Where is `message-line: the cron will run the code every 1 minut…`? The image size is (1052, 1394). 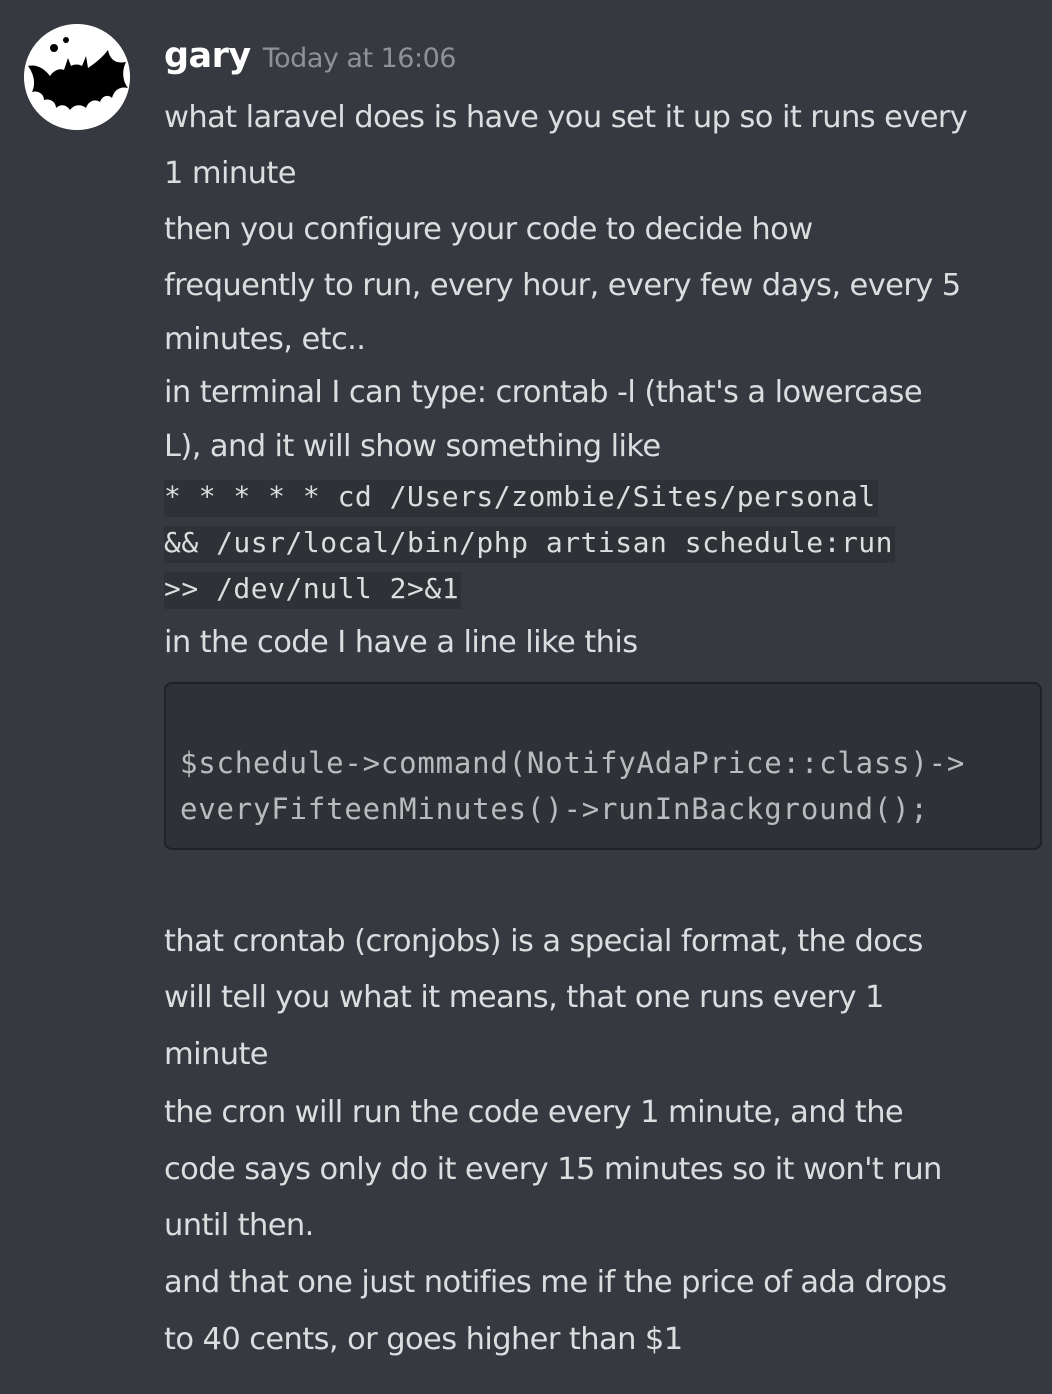 message-line: the cron will run the code every 1 minut… is located at coordinates (534, 1112).